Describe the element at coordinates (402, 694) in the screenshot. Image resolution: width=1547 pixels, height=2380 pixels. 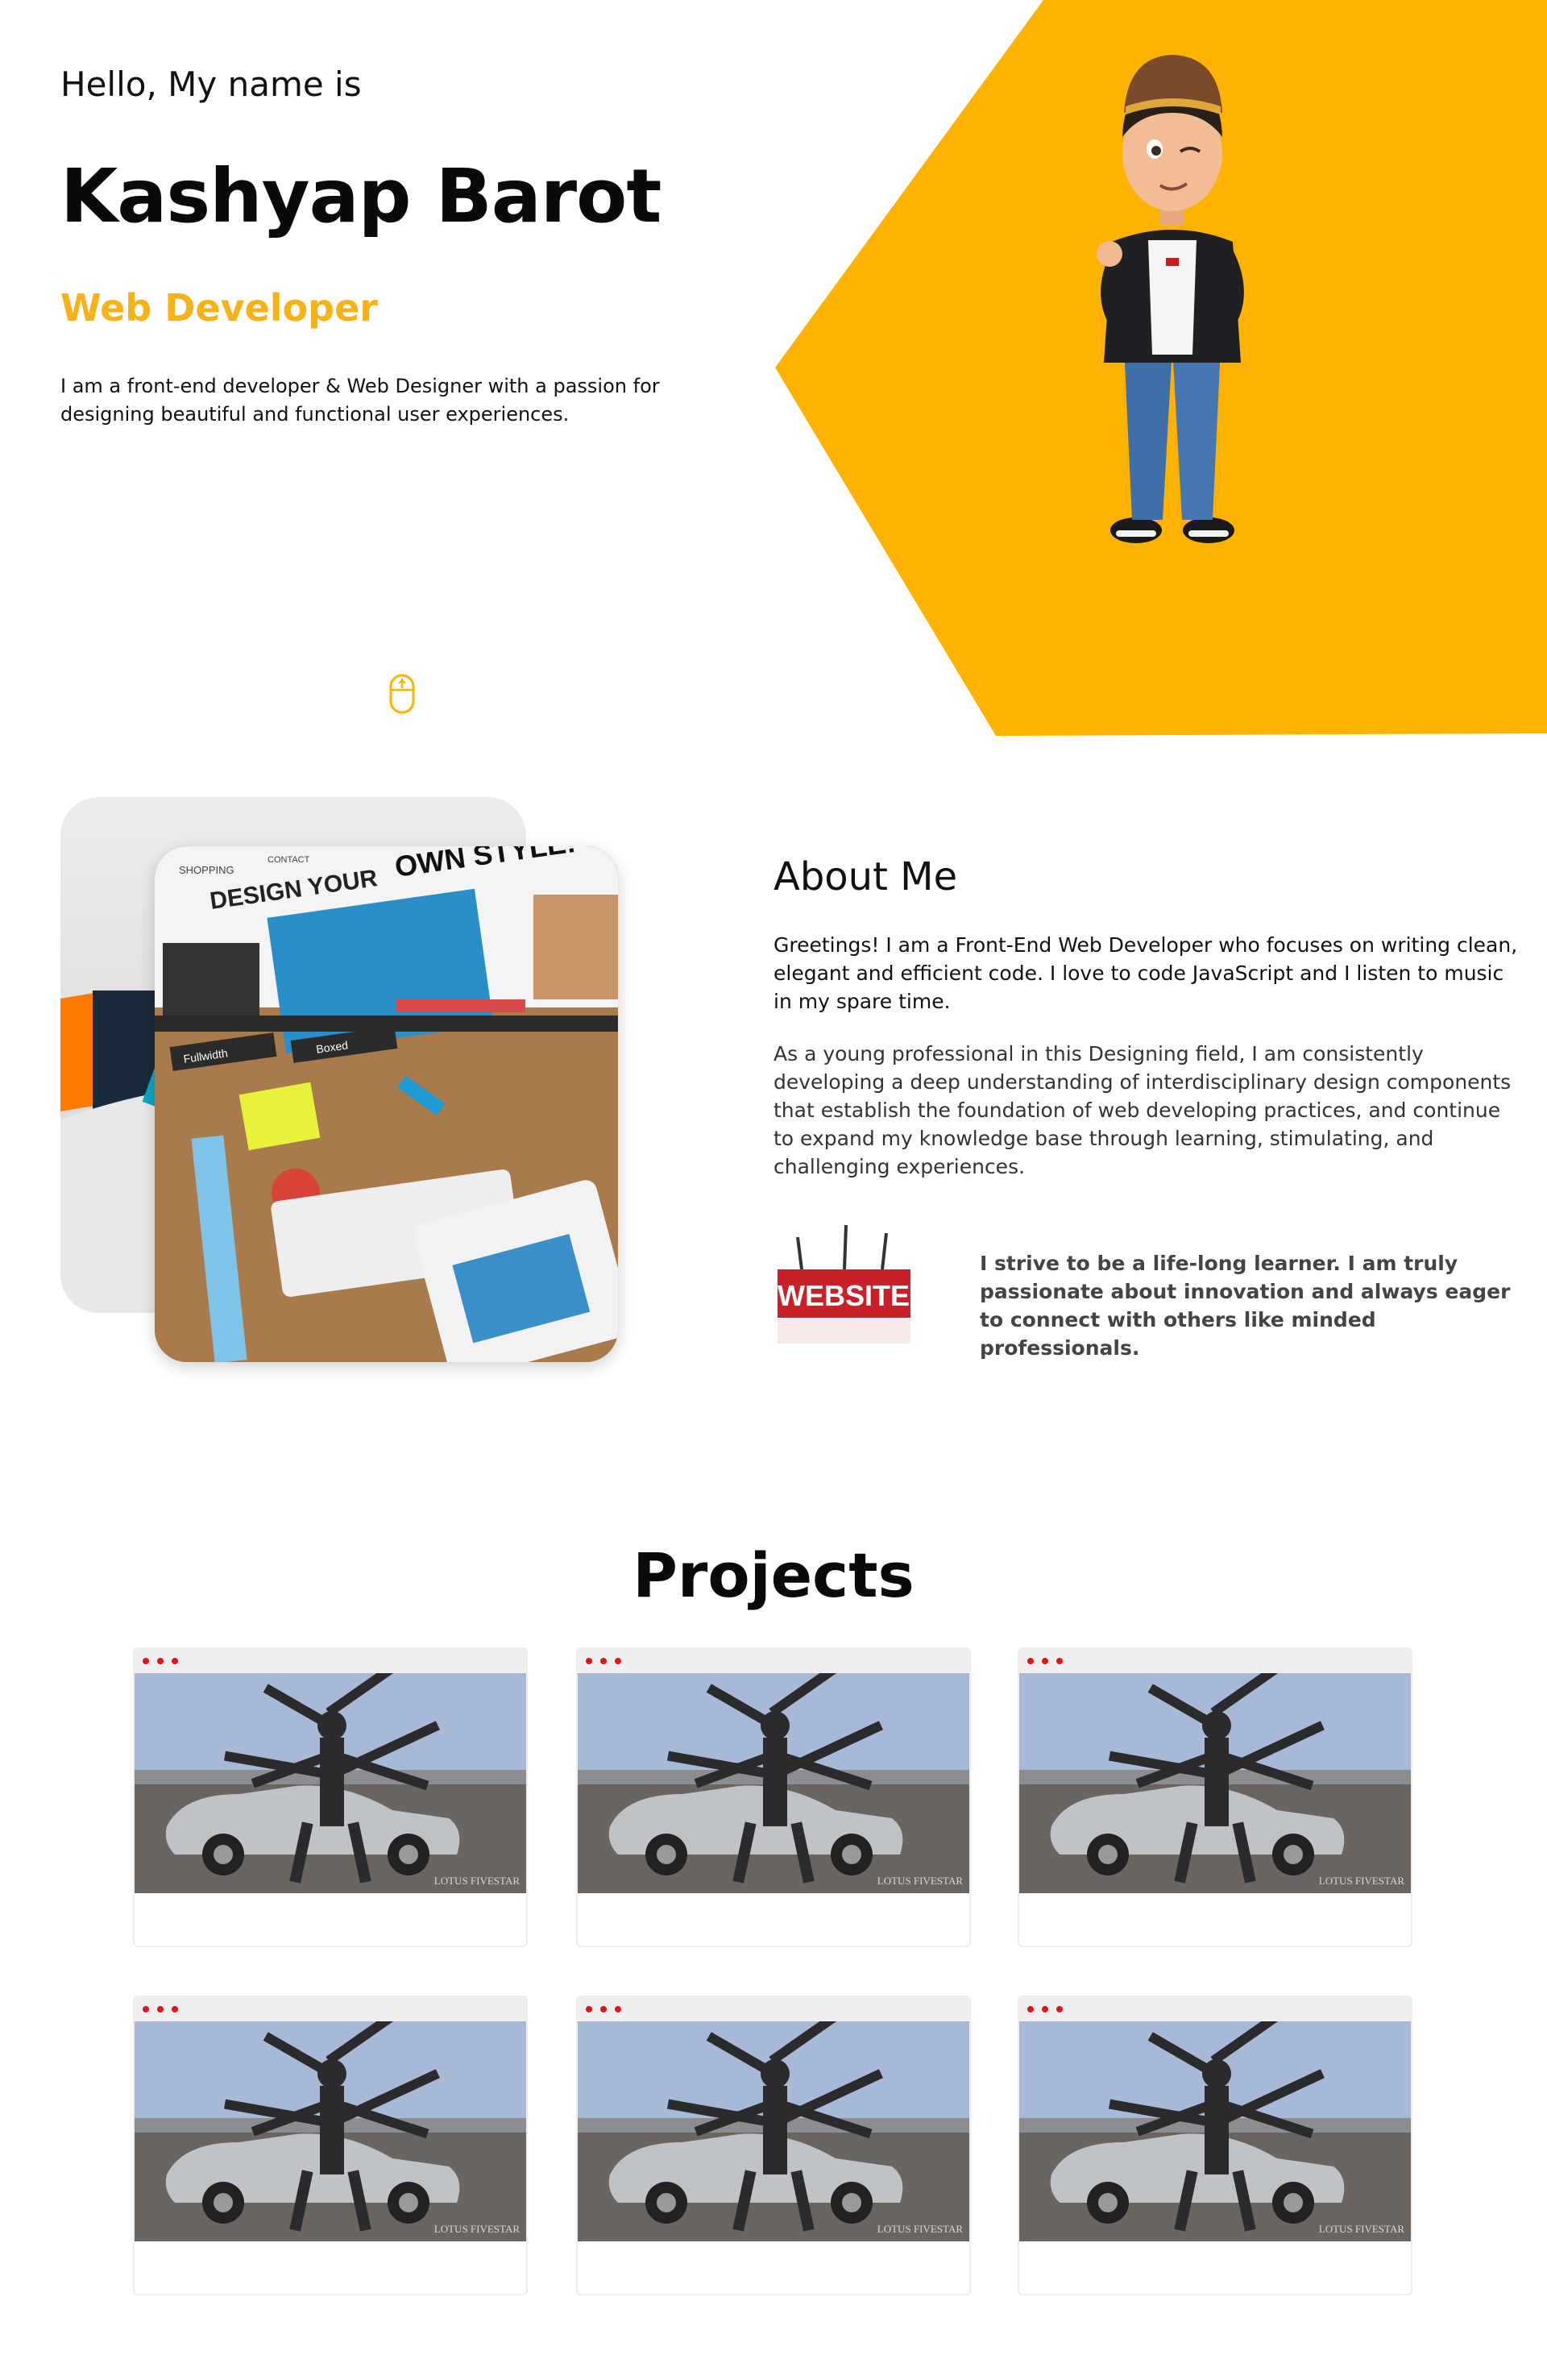
I see `mouse-scroll-icon` at that location.